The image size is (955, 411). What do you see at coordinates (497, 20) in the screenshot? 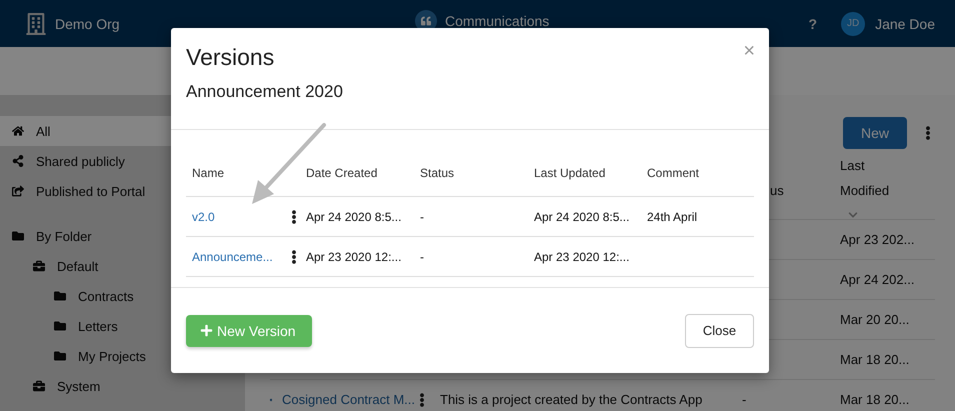
I see `app-name: Communications` at bounding box center [497, 20].